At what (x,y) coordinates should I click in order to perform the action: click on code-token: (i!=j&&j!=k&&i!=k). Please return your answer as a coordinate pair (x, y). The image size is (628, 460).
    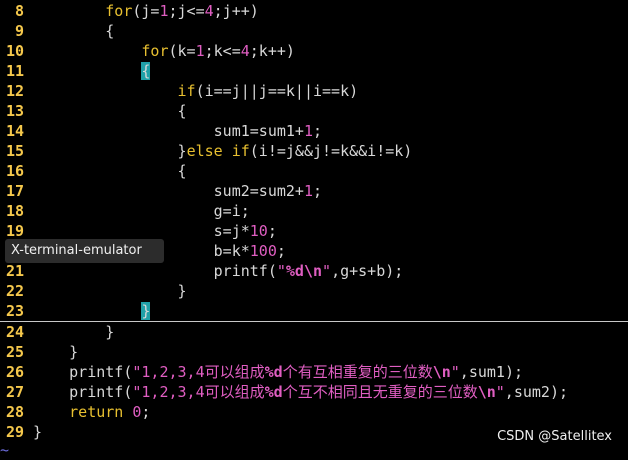
    Looking at the image, I should click on (331, 151).